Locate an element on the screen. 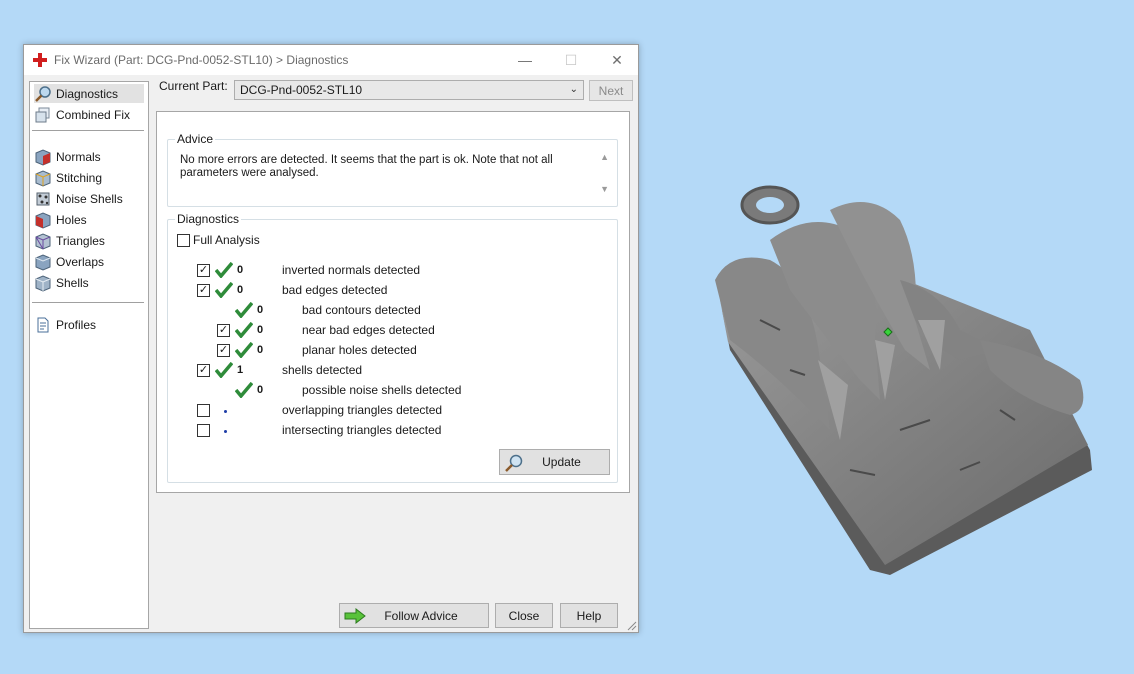 The height and width of the screenshot is (674, 1134). sidebar-item-holes: Holes is located at coordinates (89, 219).